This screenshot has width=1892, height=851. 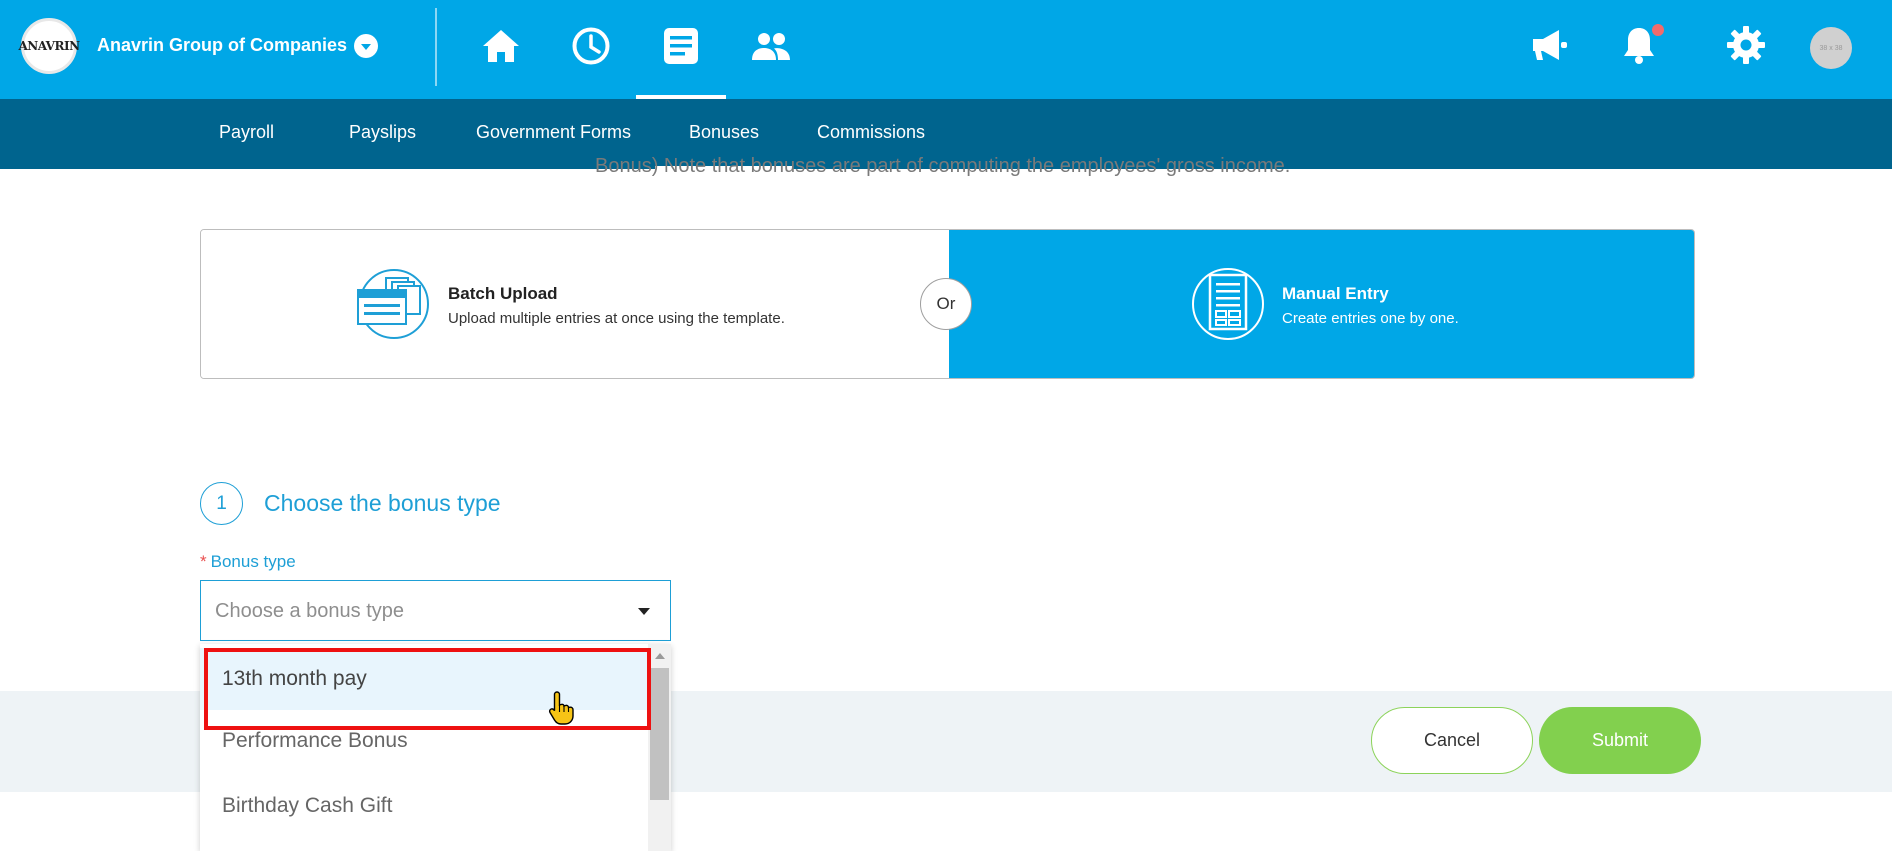 I want to click on caret-down-icon, so click(x=644, y=611).